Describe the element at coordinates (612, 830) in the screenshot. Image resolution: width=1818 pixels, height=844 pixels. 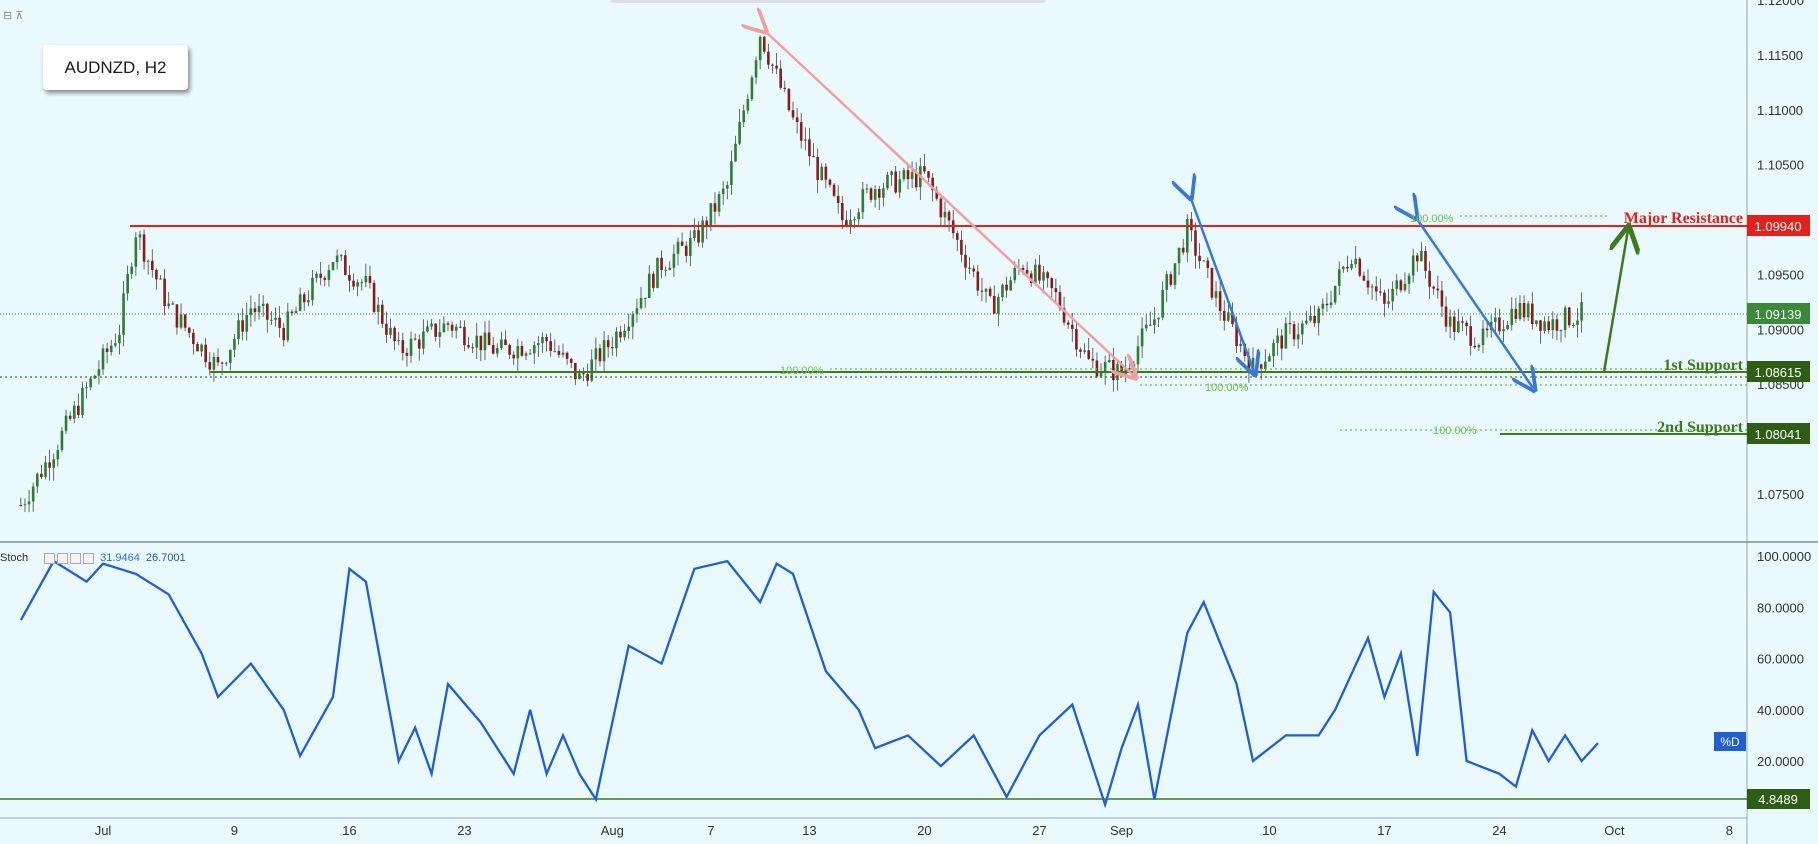
I see `time-tick-label: Aug` at that location.